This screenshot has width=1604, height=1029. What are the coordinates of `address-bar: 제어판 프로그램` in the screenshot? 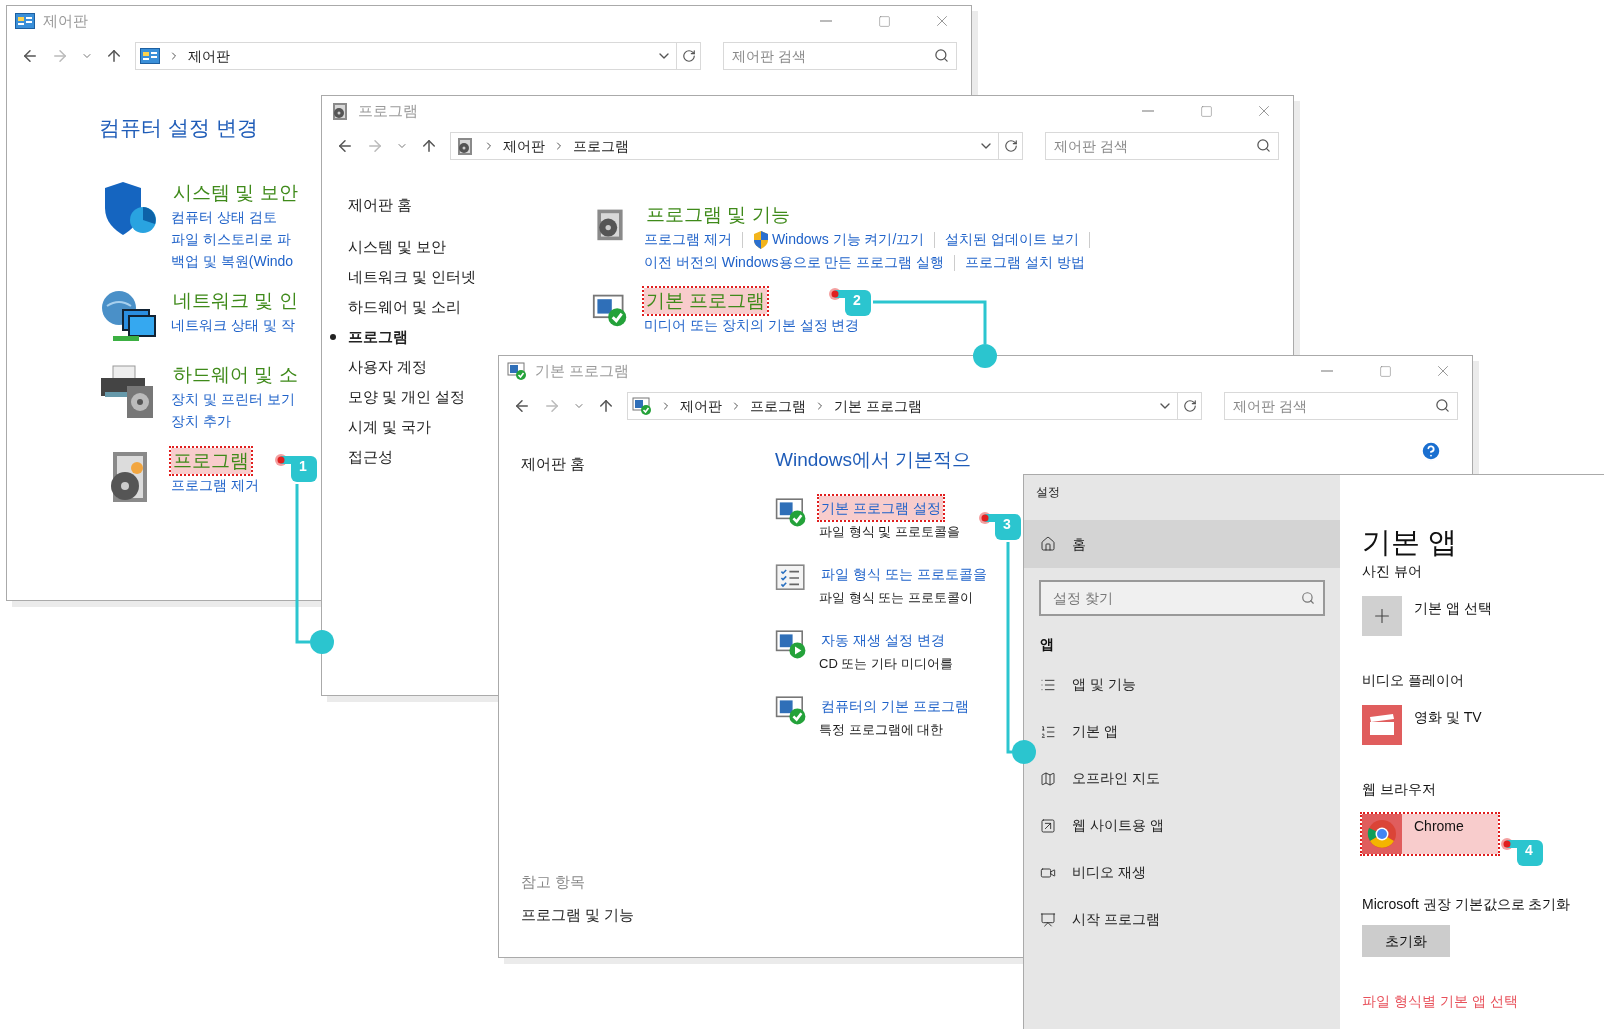 It's located at (736, 146).